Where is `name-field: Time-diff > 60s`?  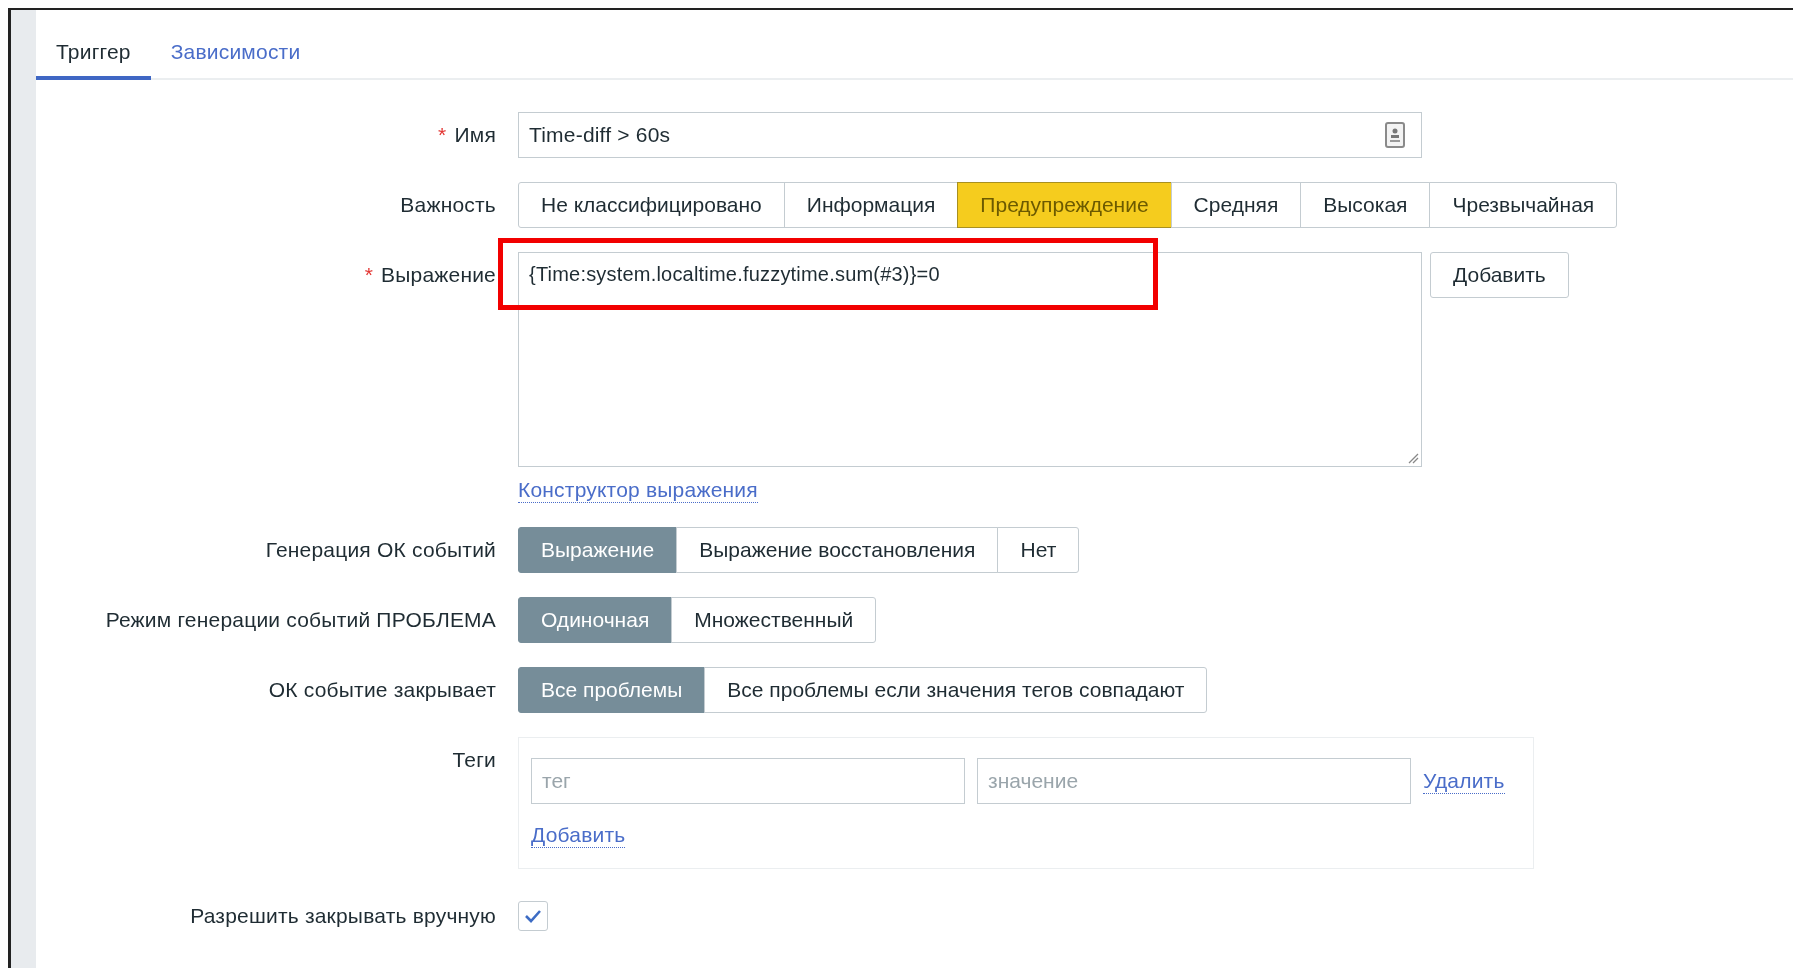 name-field: Time-diff > 60s is located at coordinates (970, 135).